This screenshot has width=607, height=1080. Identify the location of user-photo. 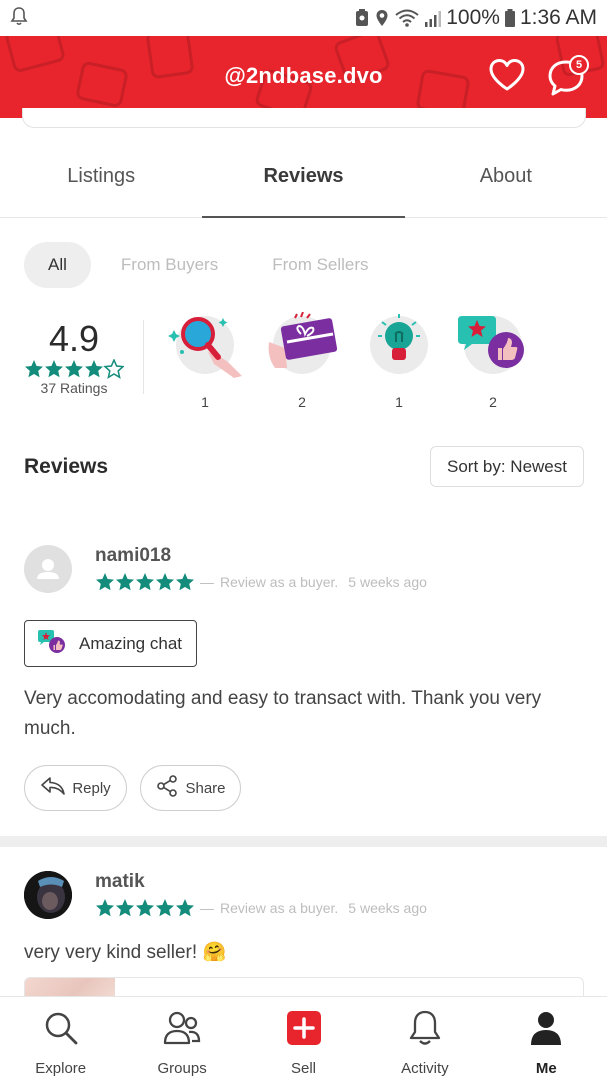
(48, 895).